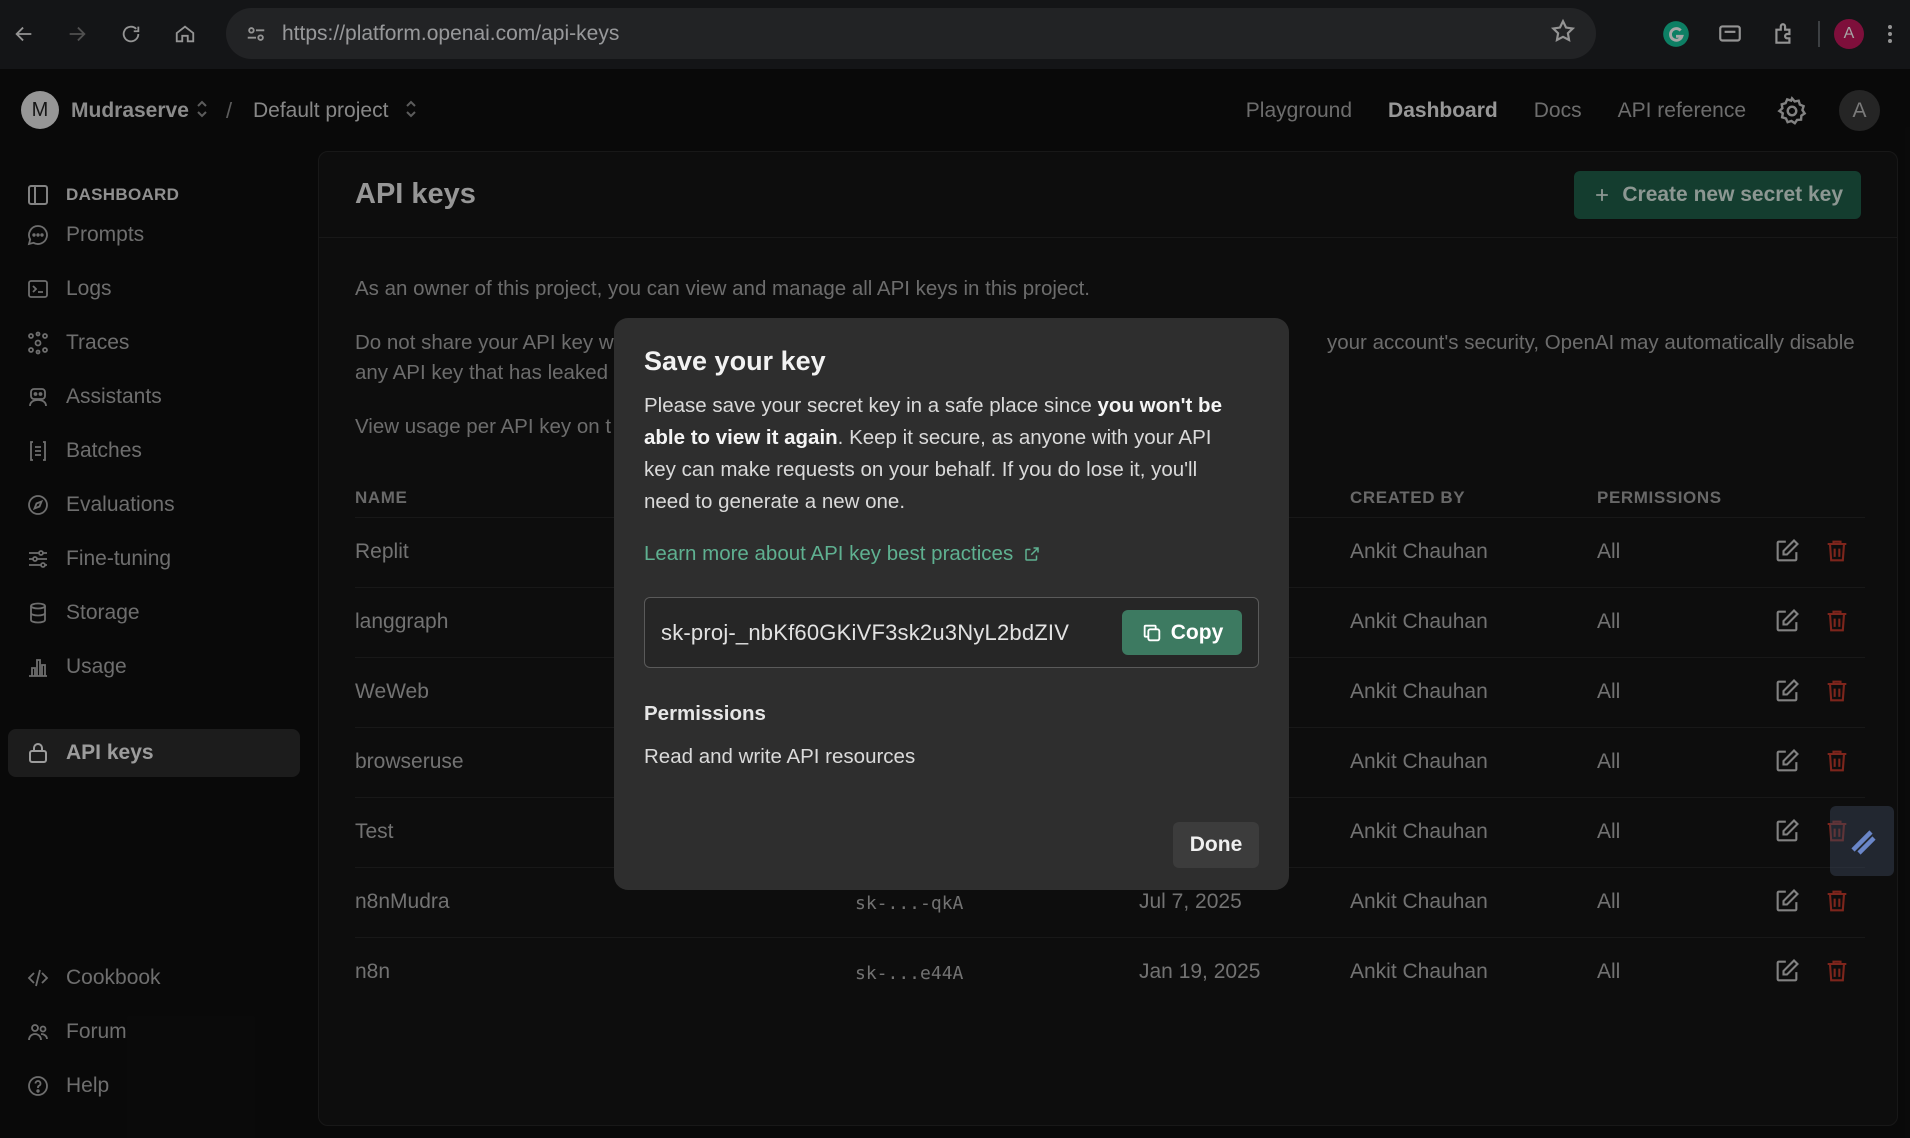 The image size is (1910, 1138). Describe the element at coordinates (735, 361) in the screenshot. I see `dialog-title: Save your key` at that location.